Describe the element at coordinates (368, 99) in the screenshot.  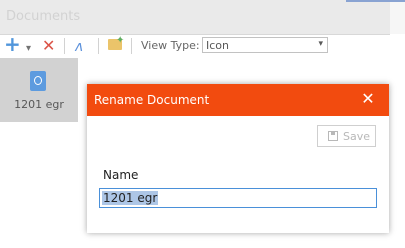
I see `close-icon: ✕` at that location.